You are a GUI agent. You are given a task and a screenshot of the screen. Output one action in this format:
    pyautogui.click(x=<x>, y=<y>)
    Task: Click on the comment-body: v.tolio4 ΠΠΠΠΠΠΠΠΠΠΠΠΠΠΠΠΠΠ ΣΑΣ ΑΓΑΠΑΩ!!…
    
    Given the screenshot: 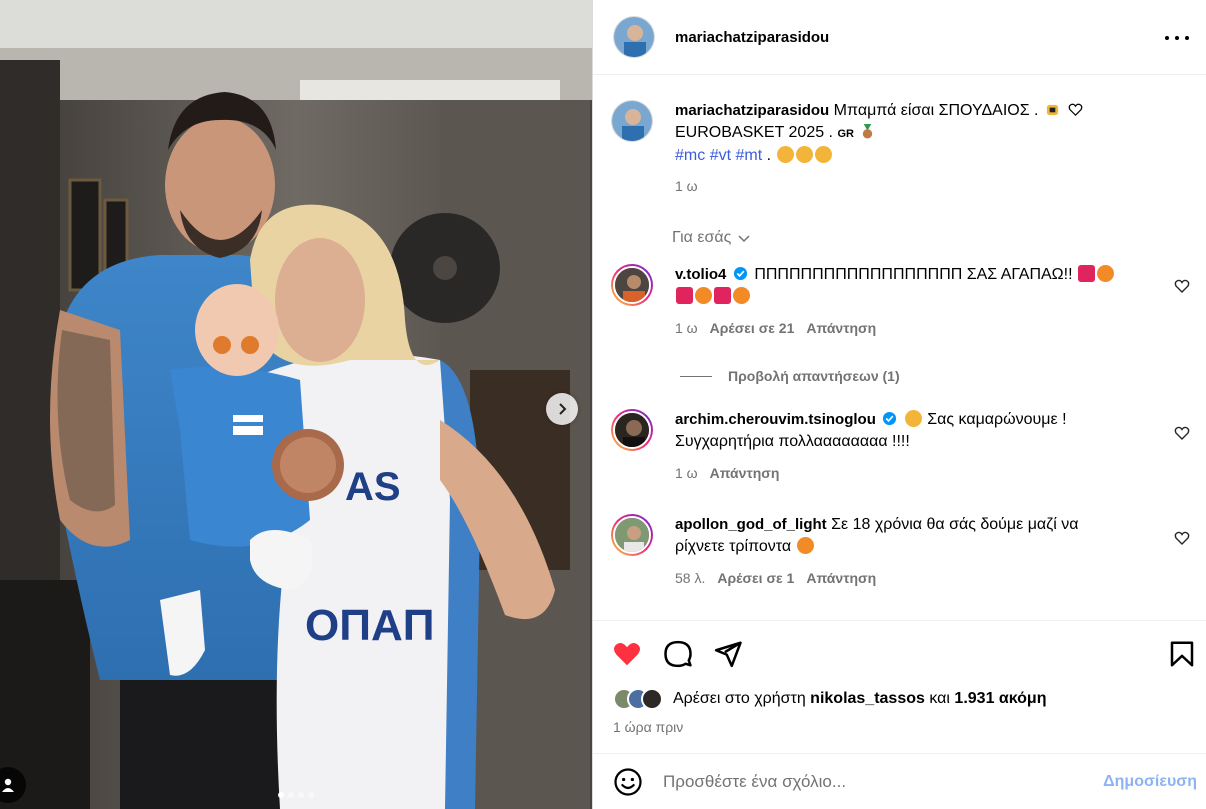 What is the action you would take?
    pyautogui.click(x=910, y=301)
    